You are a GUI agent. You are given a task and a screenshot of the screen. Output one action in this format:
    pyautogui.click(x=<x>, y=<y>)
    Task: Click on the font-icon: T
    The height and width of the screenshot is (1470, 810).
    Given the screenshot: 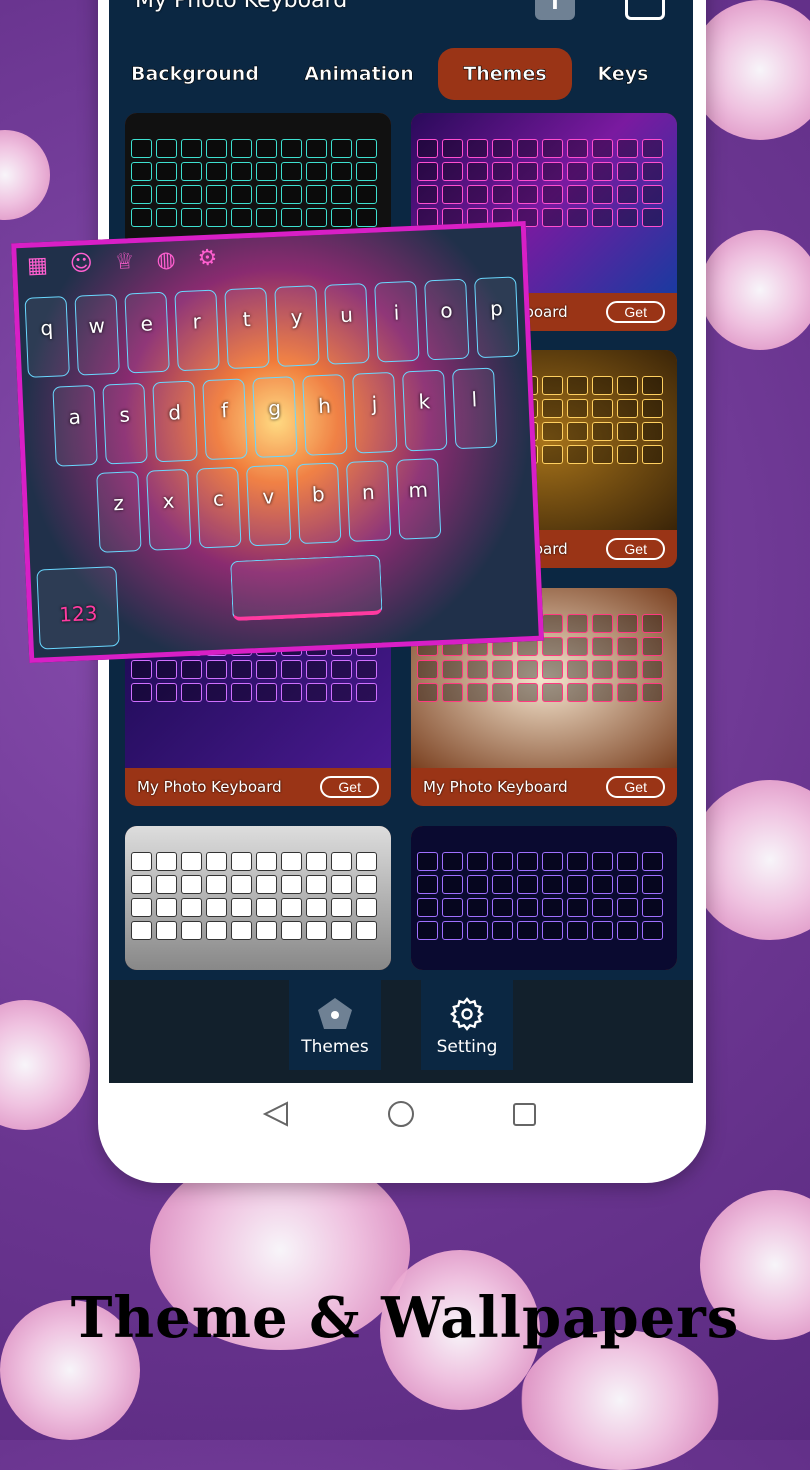 What is the action you would take?
    pyautogui.click(x=555, y=10)
    